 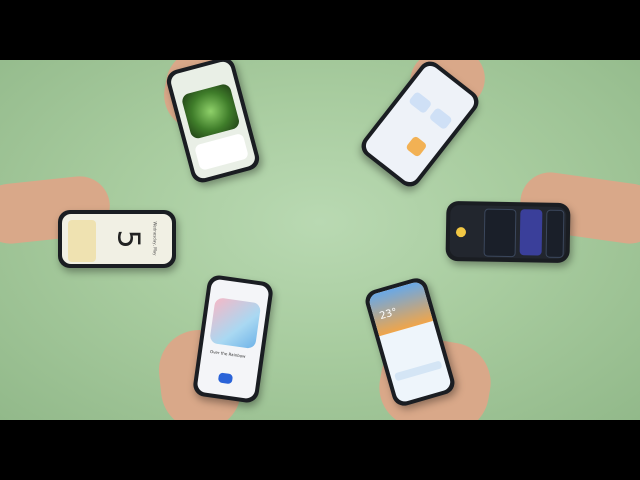 What do you see at coordinates (128, 239) in the screenshot?
I see `clock-digit: 5` at bounding box center [128, 239].